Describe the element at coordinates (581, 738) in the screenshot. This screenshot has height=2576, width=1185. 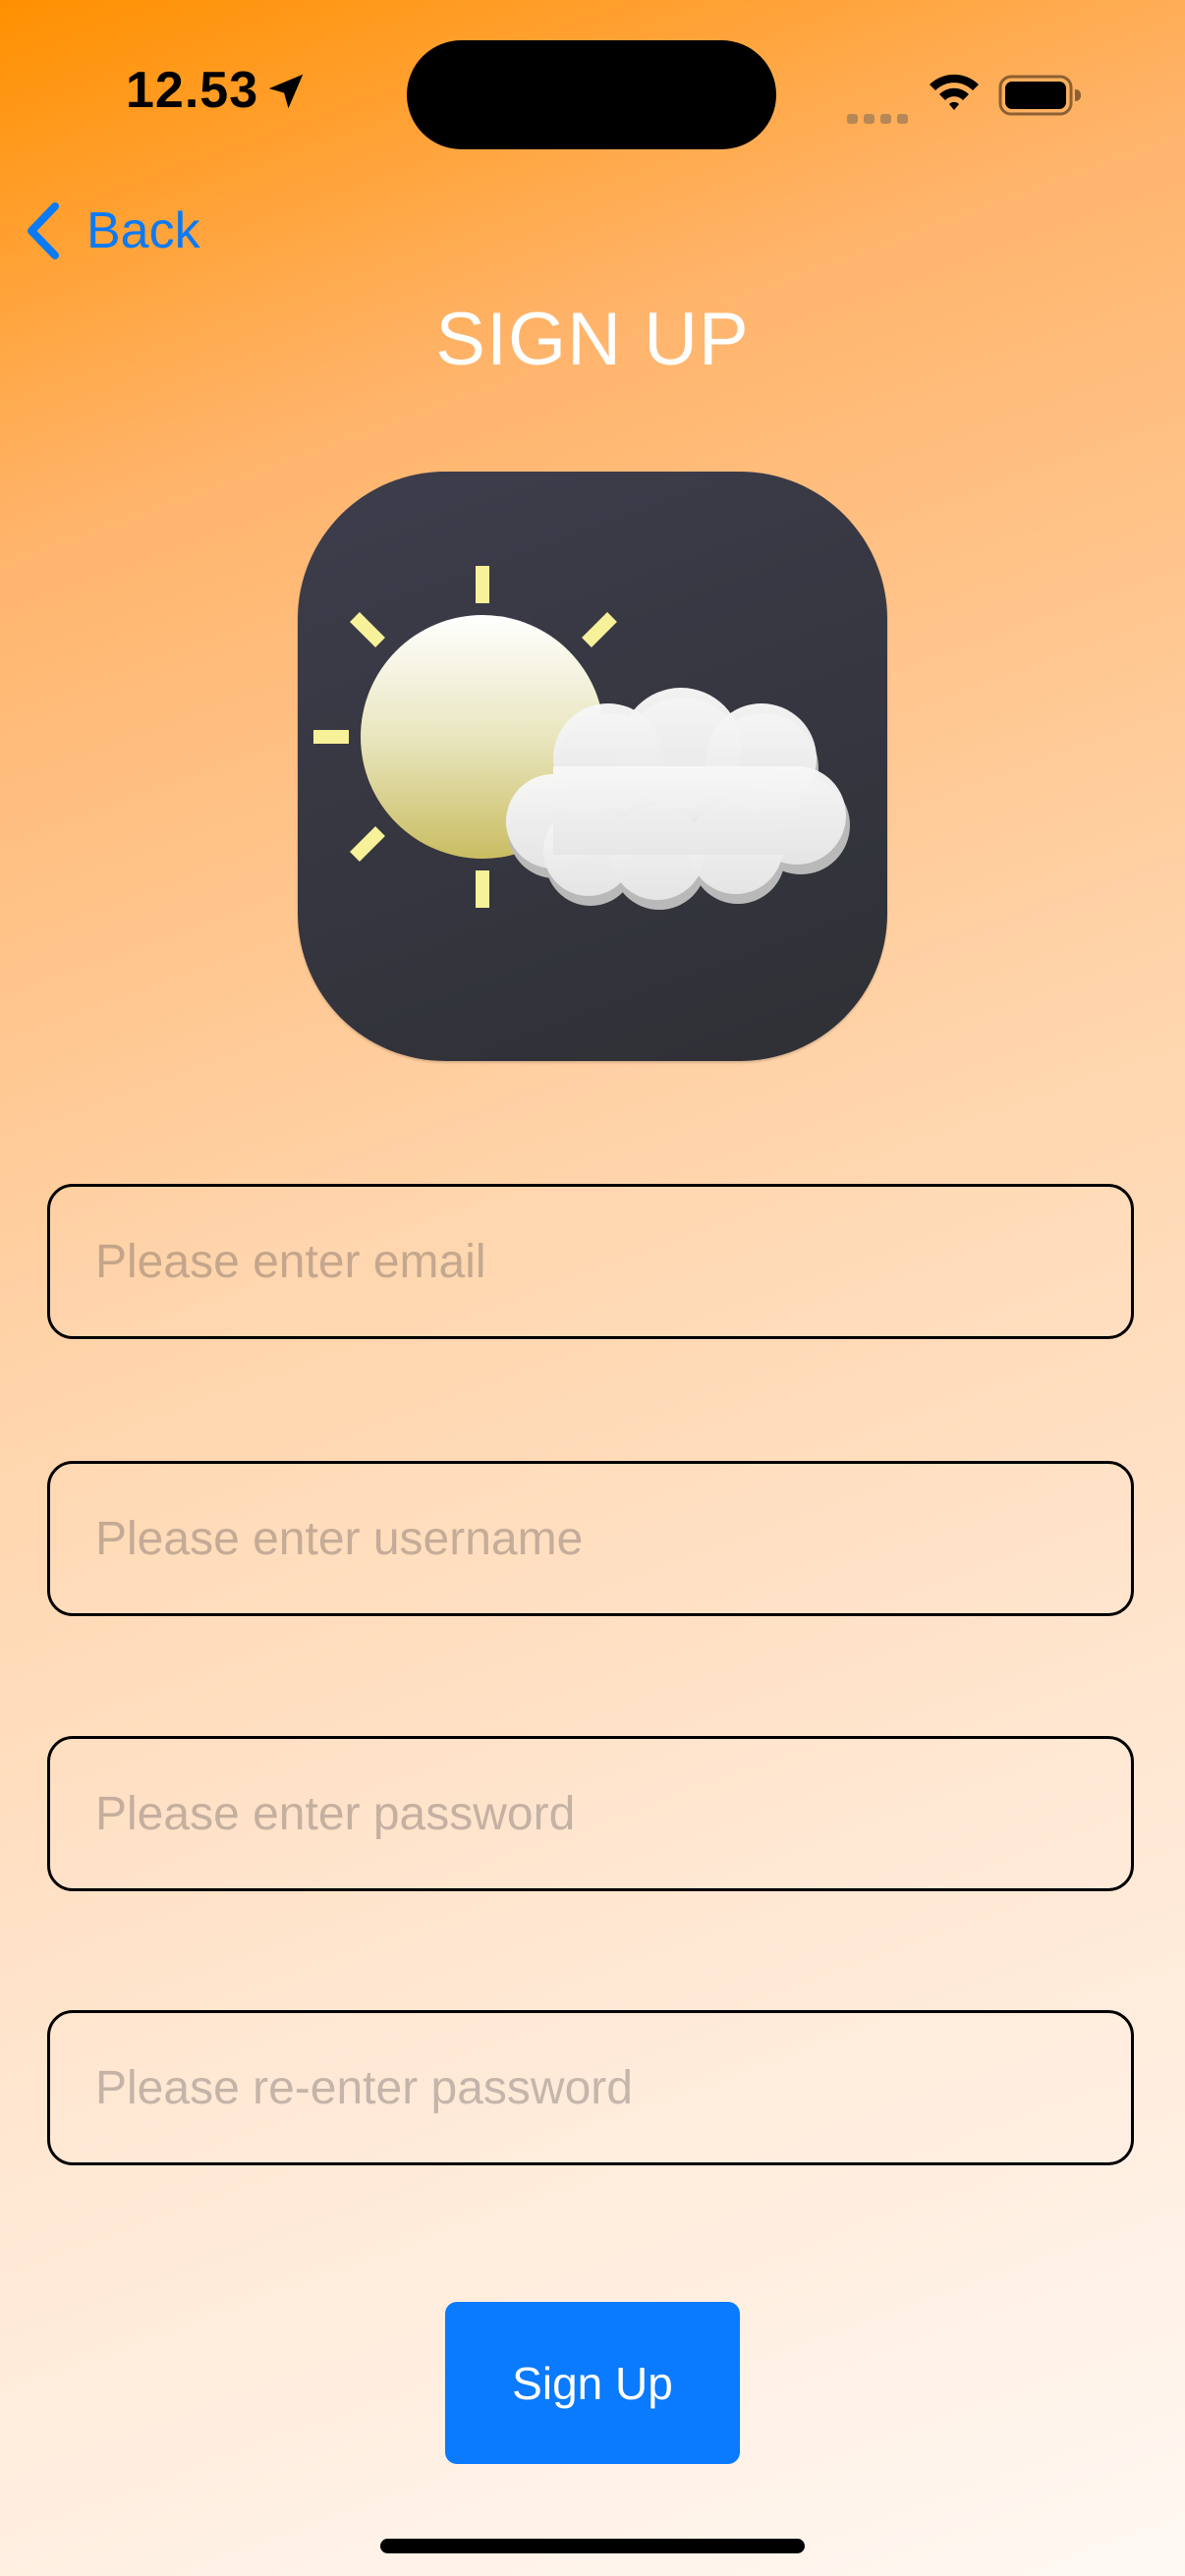
I see `sun-cloud-weather-icon` at that location.